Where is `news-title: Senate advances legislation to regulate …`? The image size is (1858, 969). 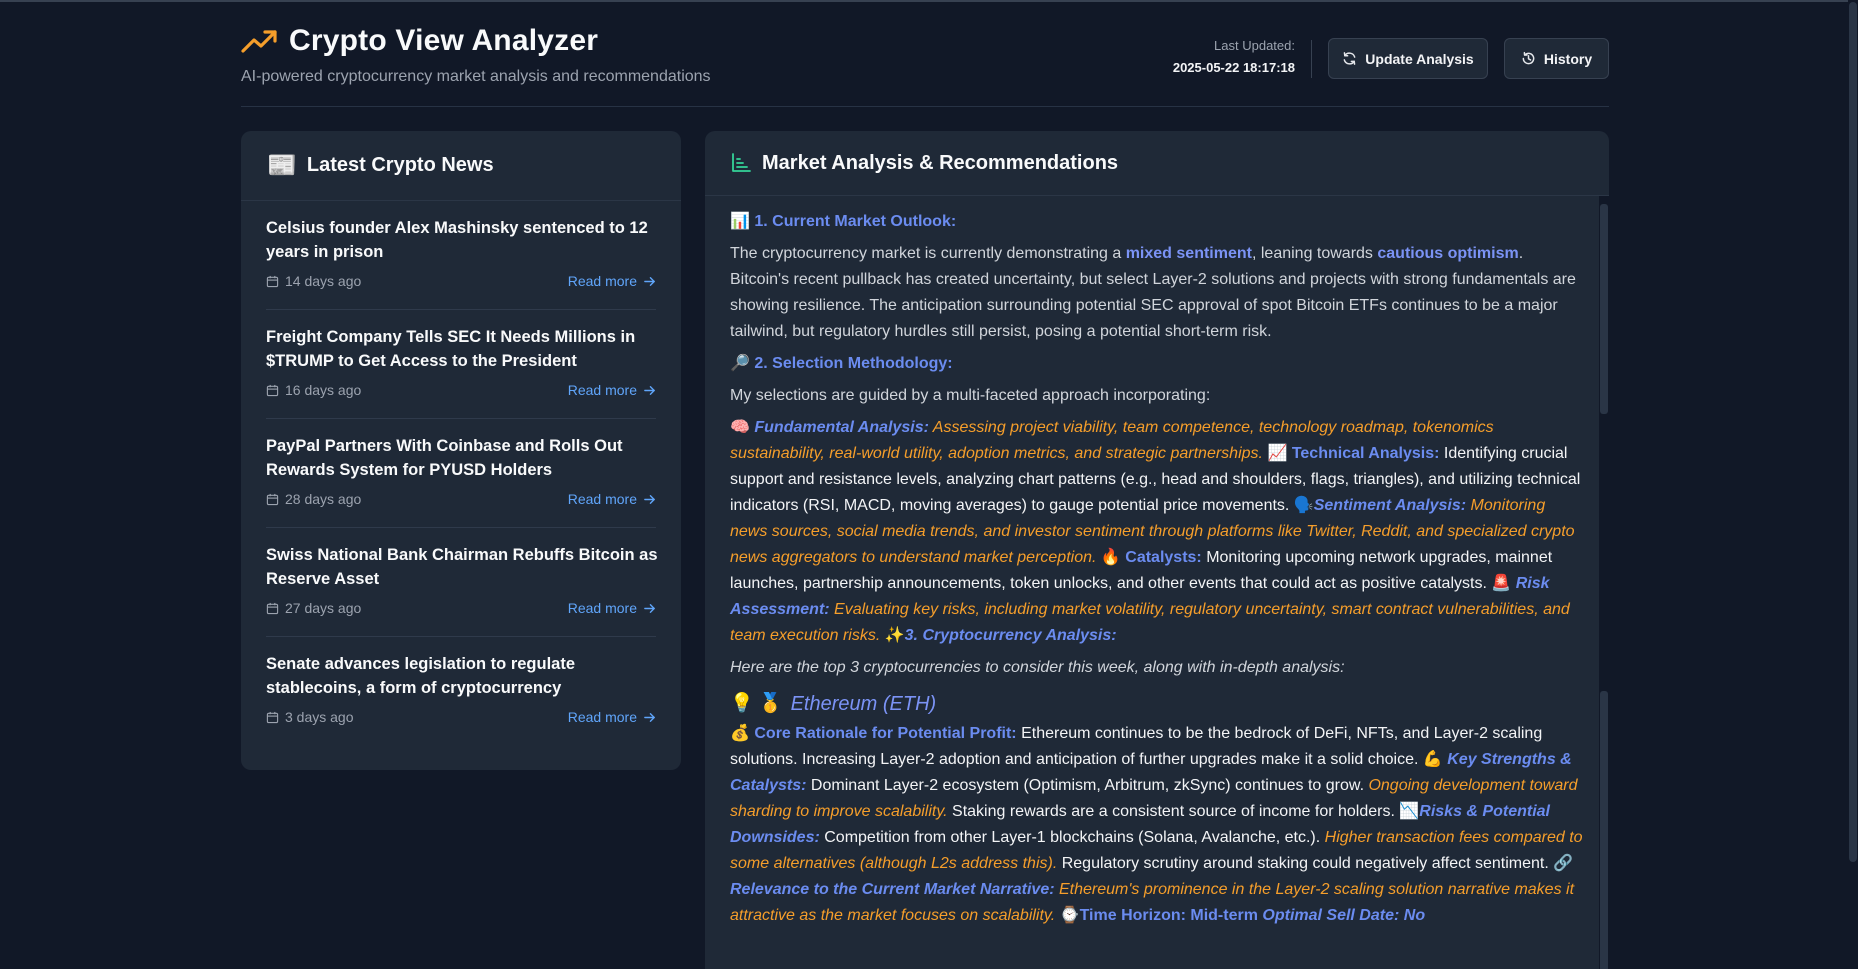 news-title: Senate advances legislation to regulate … is located at coordinates (463, 676).